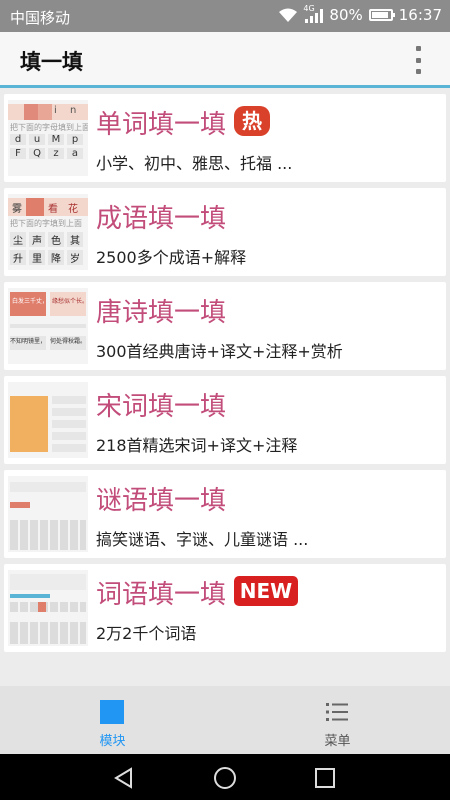  What do you see at coordinates (161, 313) in the screenshot?
I see `item-title: 唐诗填一填` at bounding box center [161, 313].